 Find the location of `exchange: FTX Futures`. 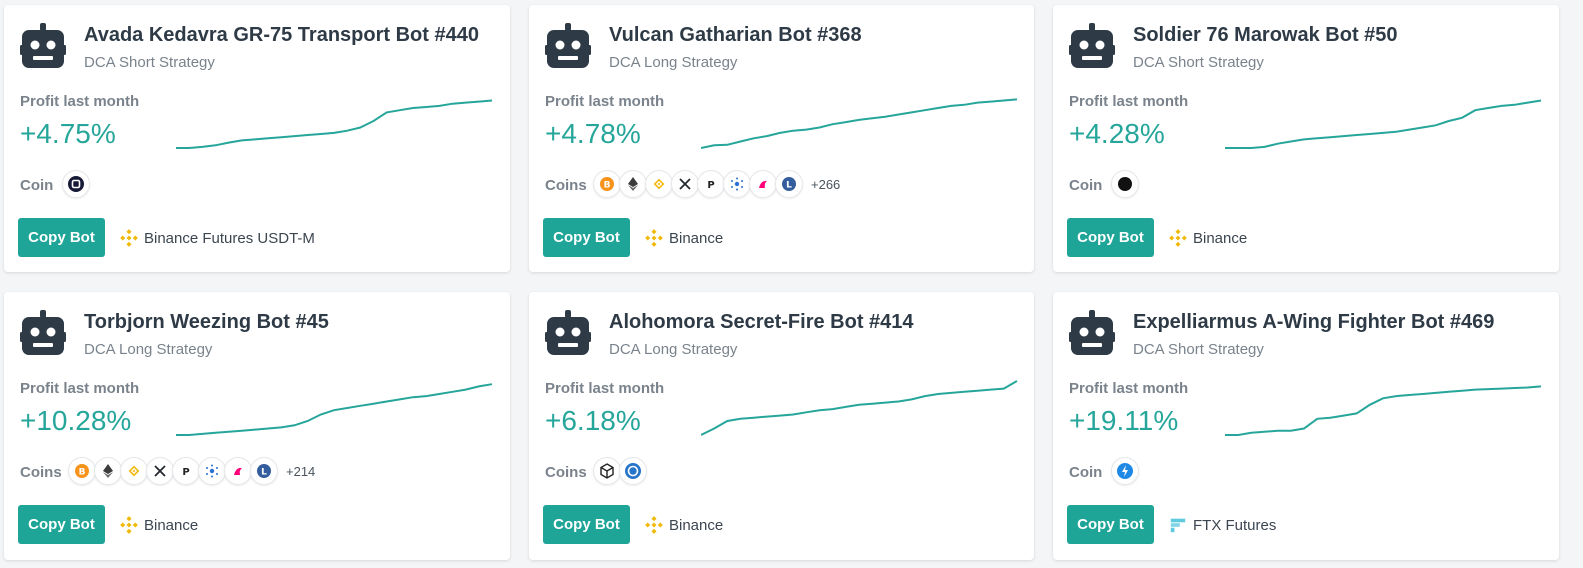

exchange: FTX Futures is located at coordinates (1222, 525).